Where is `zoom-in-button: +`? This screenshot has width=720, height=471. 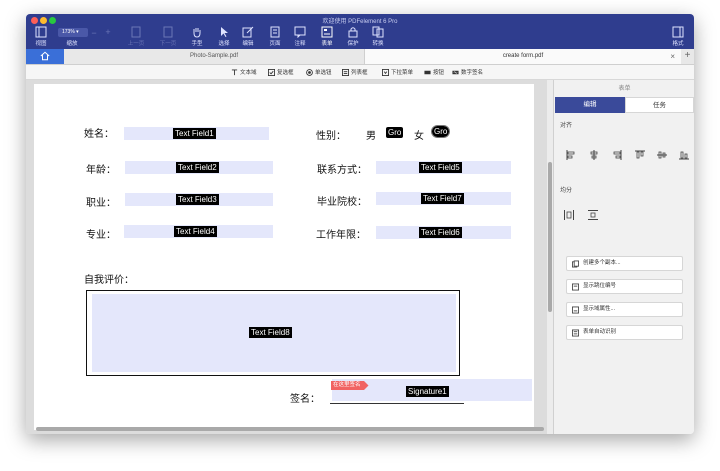
zoom-in-button: + is located at coordinates (108, 32).